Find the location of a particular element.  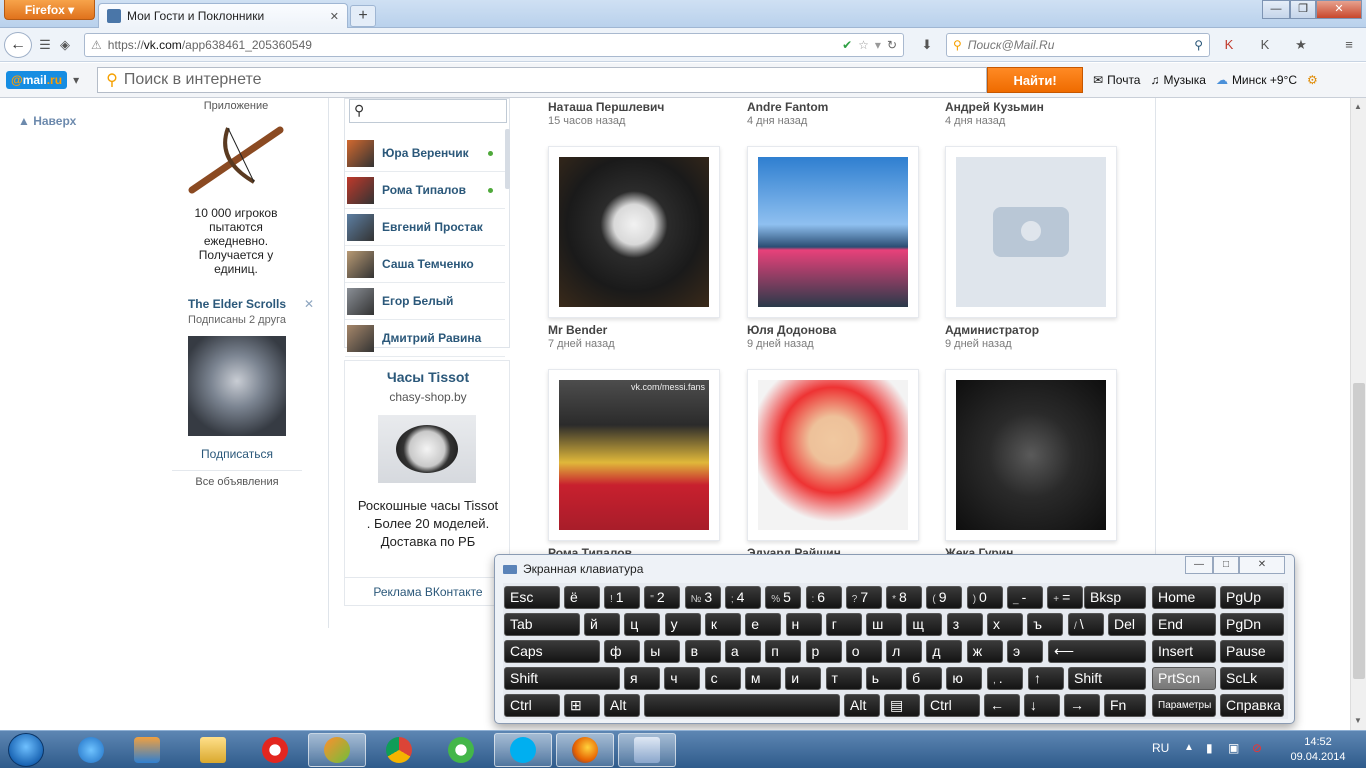

key-r1-10: х is located at coordinates (1005, 624).